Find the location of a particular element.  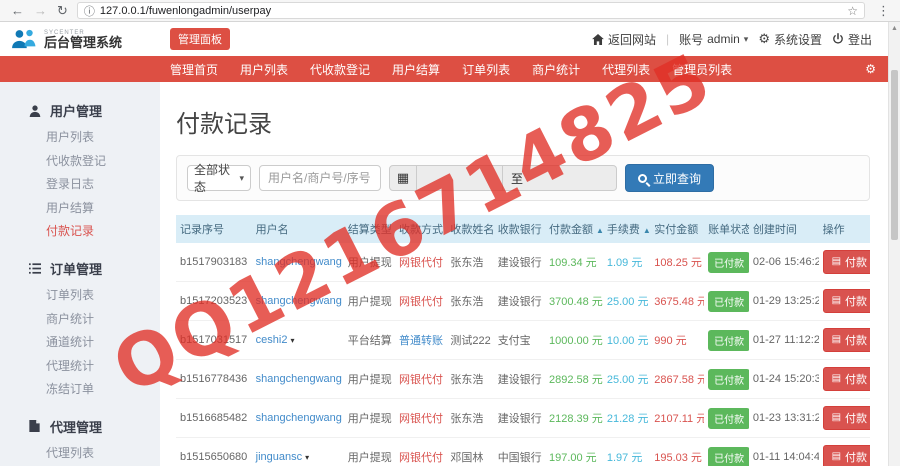

sidebar-item-login-log: 登录日志 is located at coordinates (80, 185).